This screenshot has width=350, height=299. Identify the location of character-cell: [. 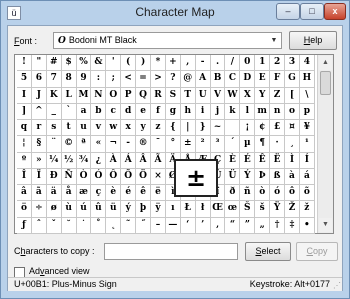
(292, 95).